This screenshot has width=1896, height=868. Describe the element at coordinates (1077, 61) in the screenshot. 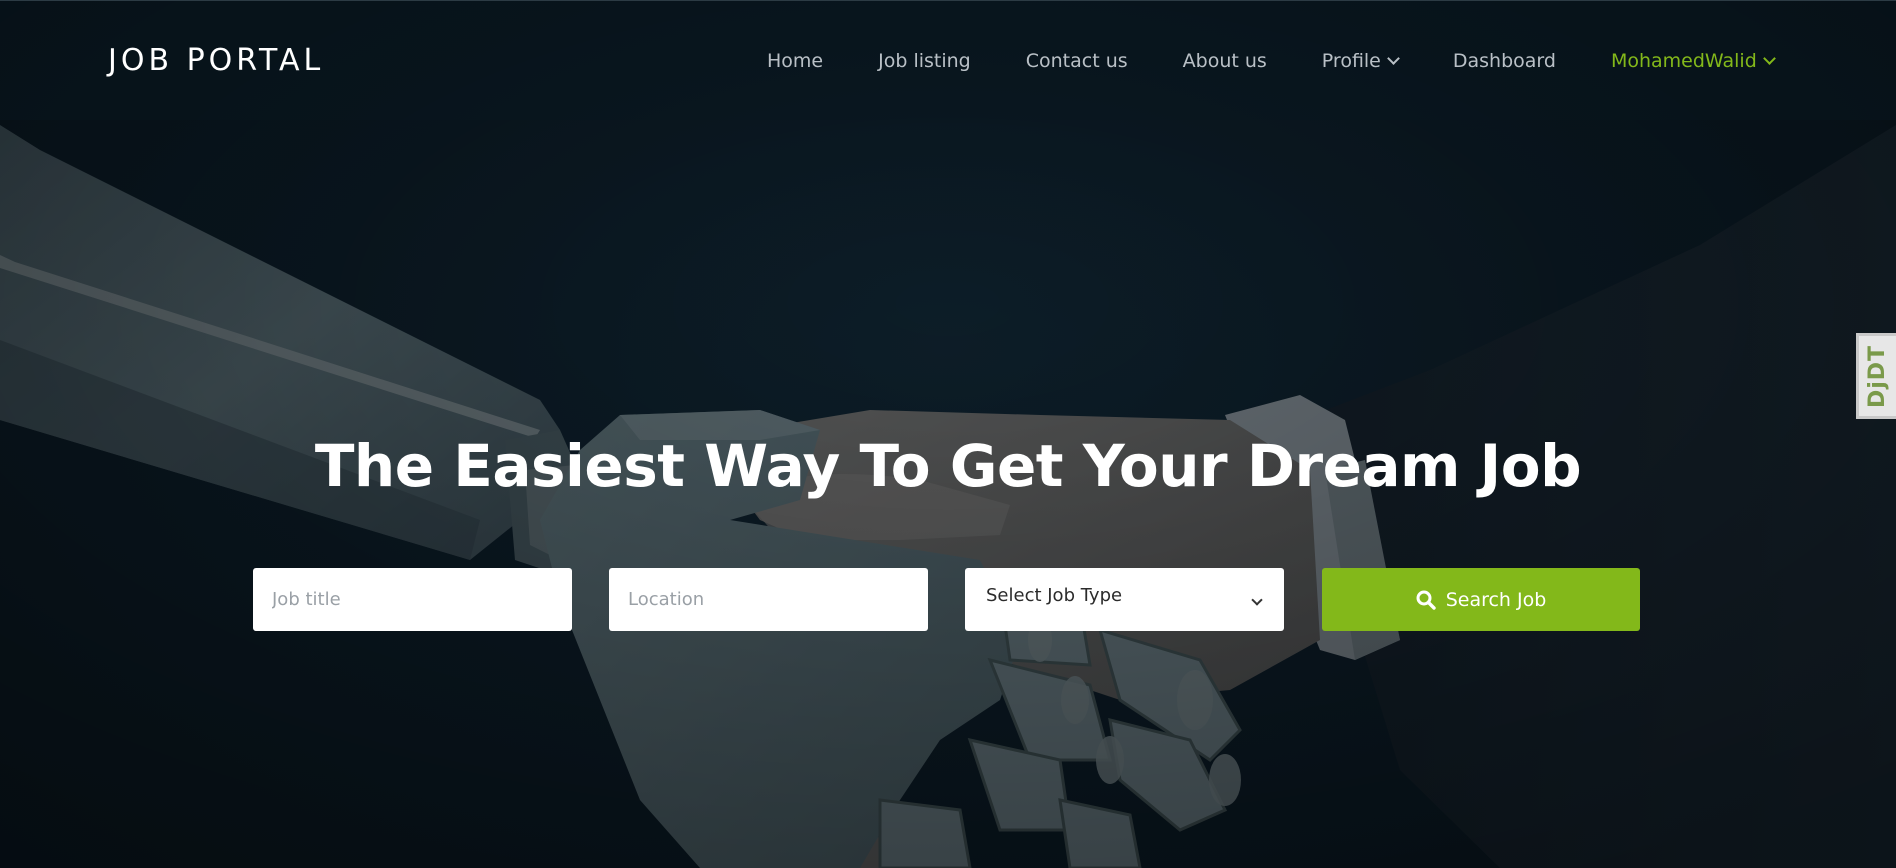

I see `nav-contact-us: Contact us` at that location.